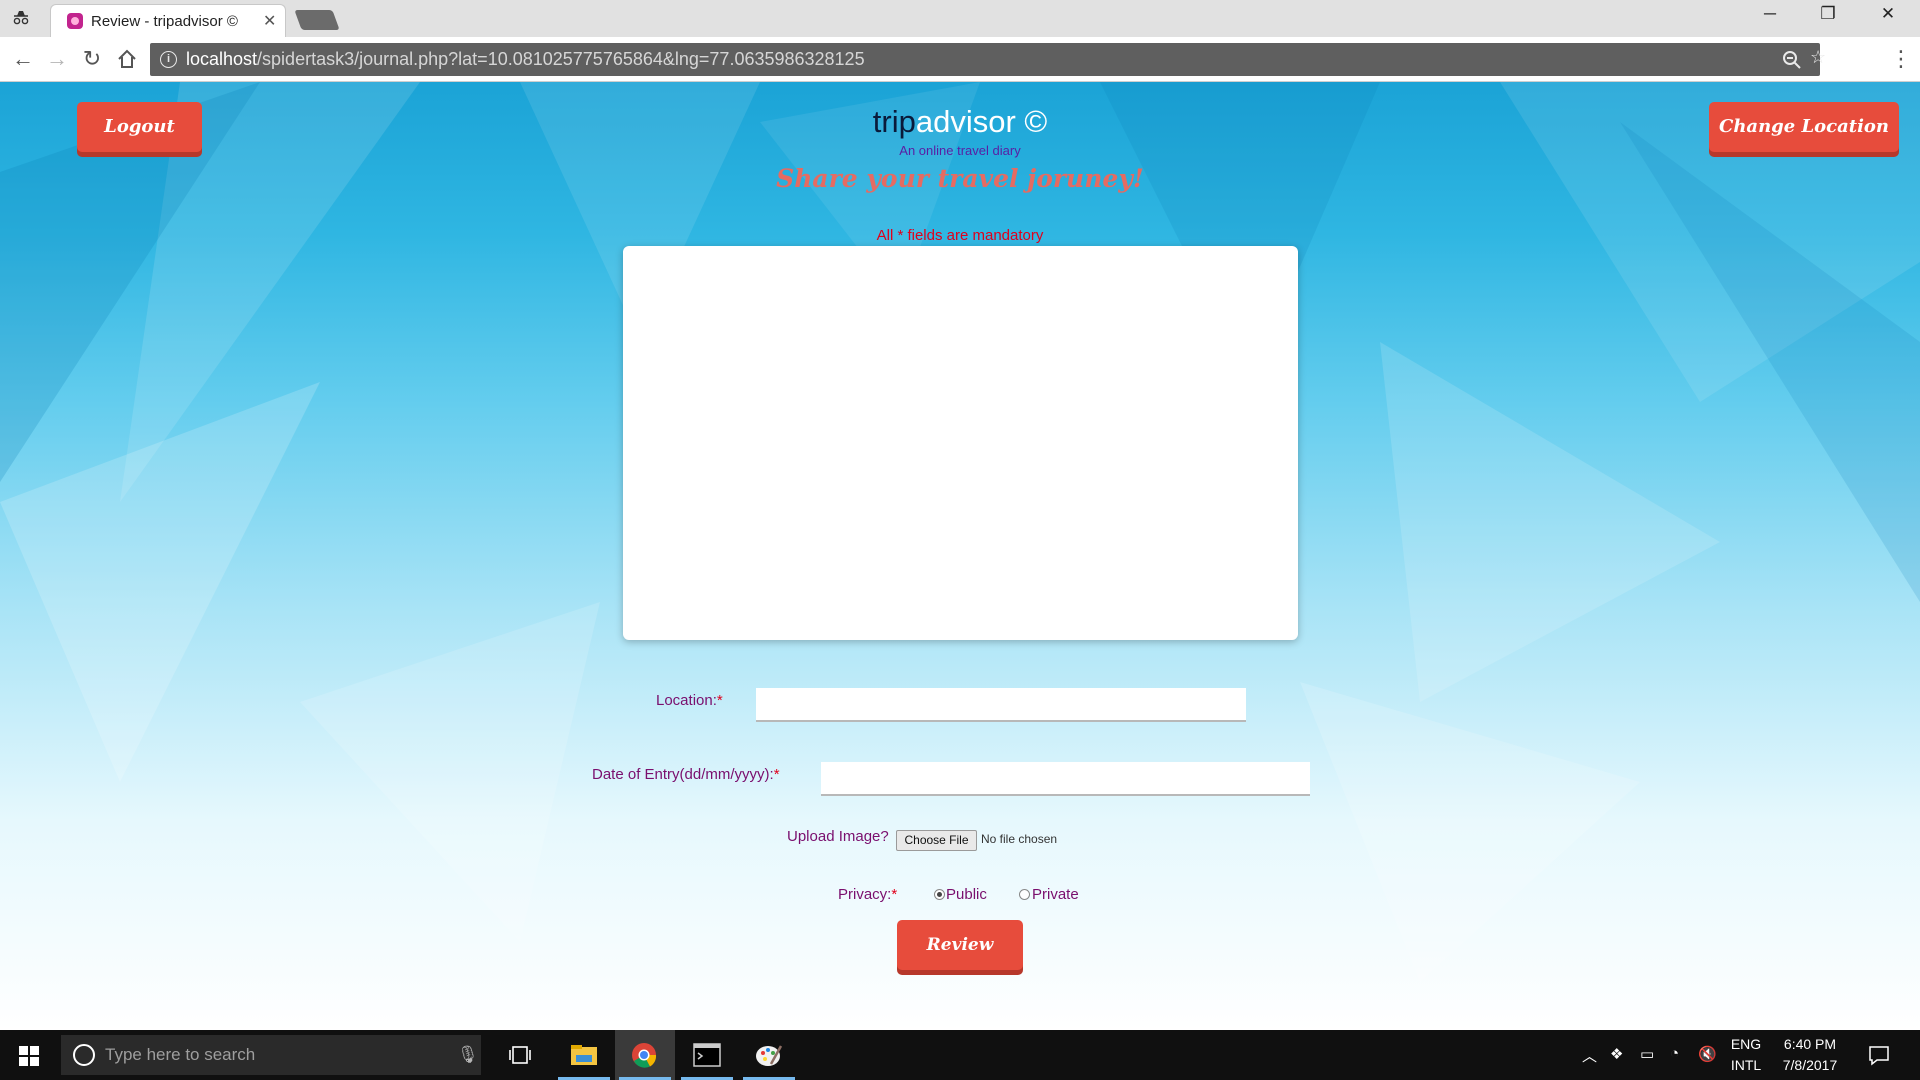 The width and height of the screenshot is (1920, 1080). I want to click on file-status: No file chosen, so click(1019, 839).